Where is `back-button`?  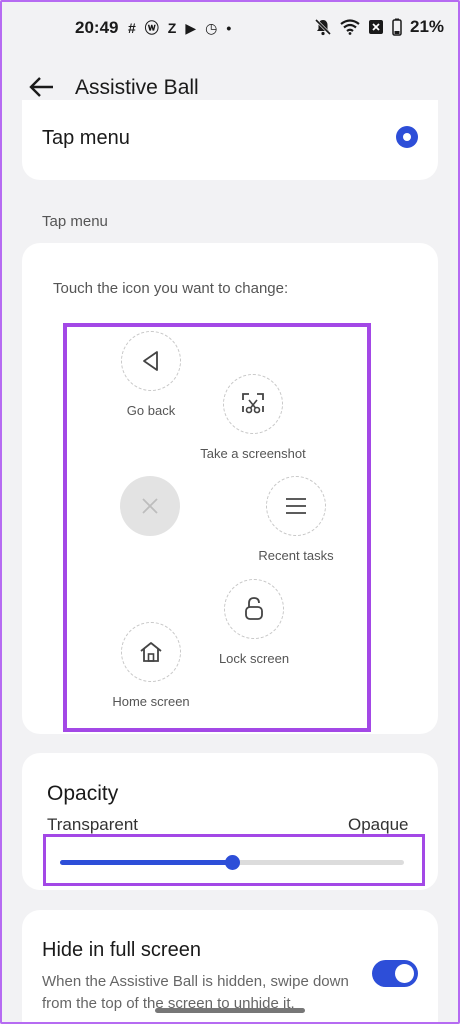 back-button is located at coordinates (42, 87).